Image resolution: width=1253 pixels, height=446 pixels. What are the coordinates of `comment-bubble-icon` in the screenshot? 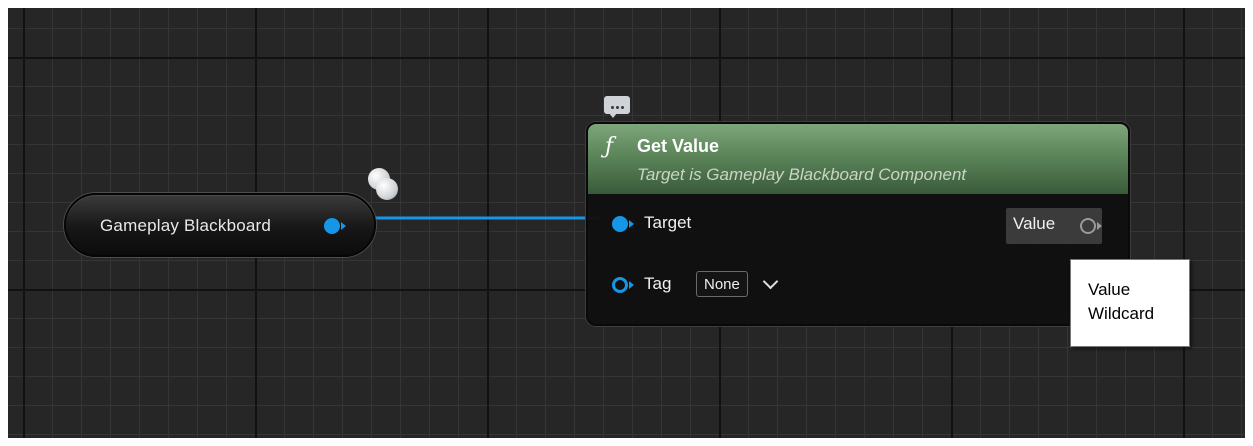 It's located at (617, 107).